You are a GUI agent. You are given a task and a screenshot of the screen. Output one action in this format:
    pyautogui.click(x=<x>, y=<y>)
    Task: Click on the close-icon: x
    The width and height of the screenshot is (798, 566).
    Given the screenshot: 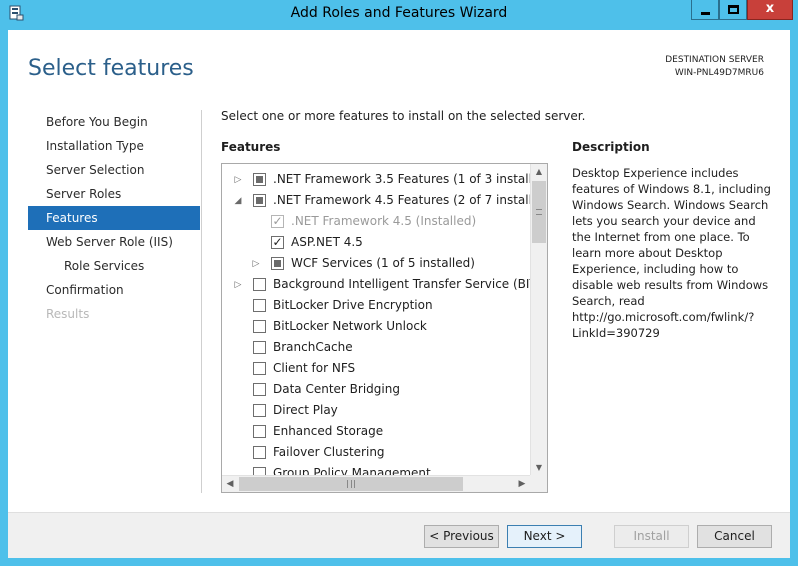 What is the action you would take?
    pyautogui.click(x=770, y=8)
    